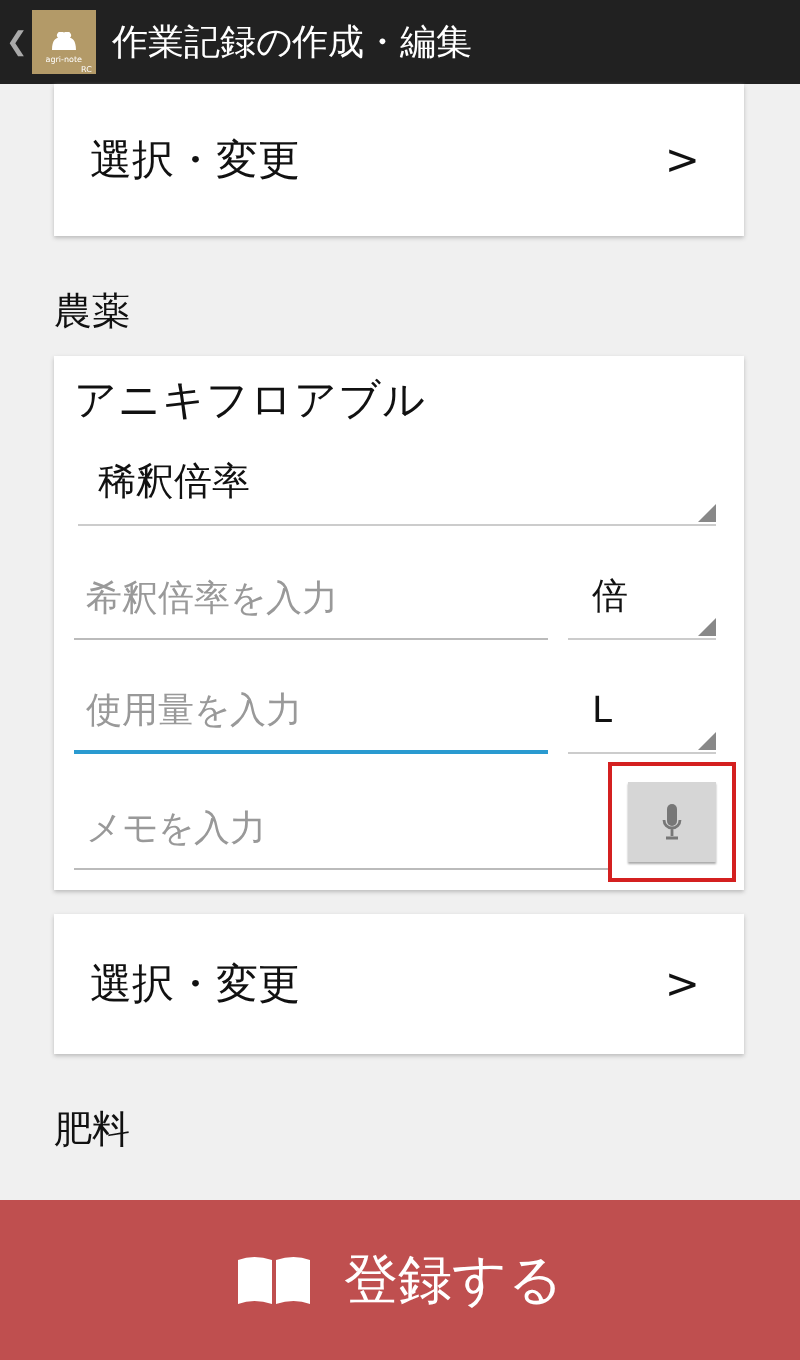 The width and height of the screenshot is (800, 1360). Describe the element at coordinates (642, 711) in the screenshot. I see `unit-dropdown: L` at that location.